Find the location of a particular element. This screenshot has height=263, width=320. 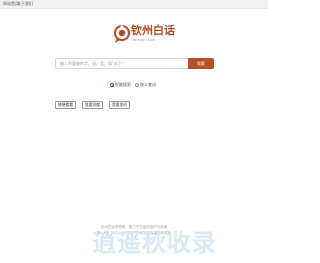

watermark-text: 逍遥秋收录 is located at coordinates (154, 243).